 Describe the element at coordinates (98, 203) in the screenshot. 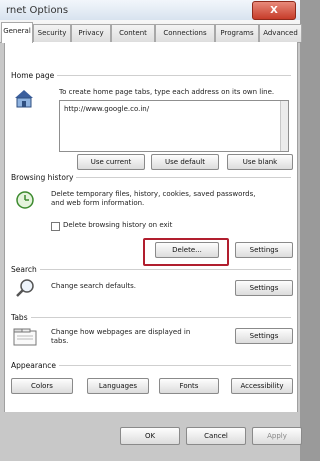

I see `browsing-history-description-2: and web form information.` at that location.